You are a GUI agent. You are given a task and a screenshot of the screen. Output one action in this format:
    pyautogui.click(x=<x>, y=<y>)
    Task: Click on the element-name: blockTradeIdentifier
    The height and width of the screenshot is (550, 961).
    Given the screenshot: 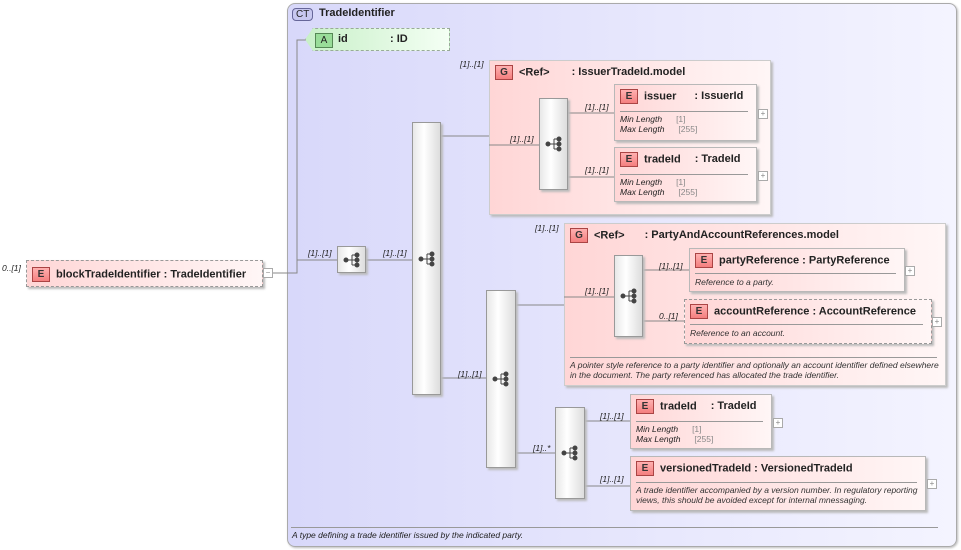 What is the action you would take?
    pyautogui.click(x=108, y=274)
    